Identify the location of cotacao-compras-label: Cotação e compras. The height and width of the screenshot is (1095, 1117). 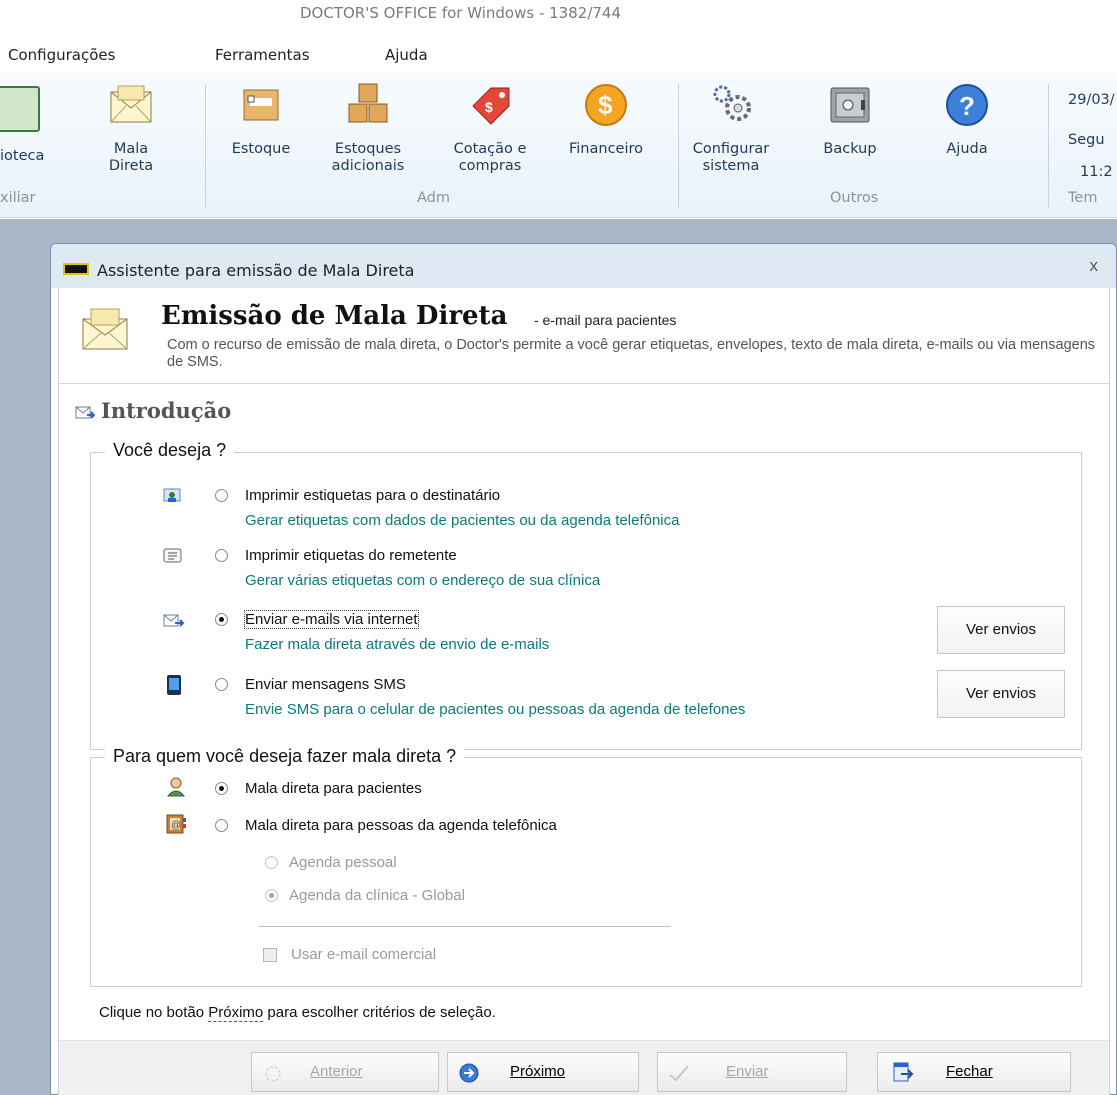
(490, 157).